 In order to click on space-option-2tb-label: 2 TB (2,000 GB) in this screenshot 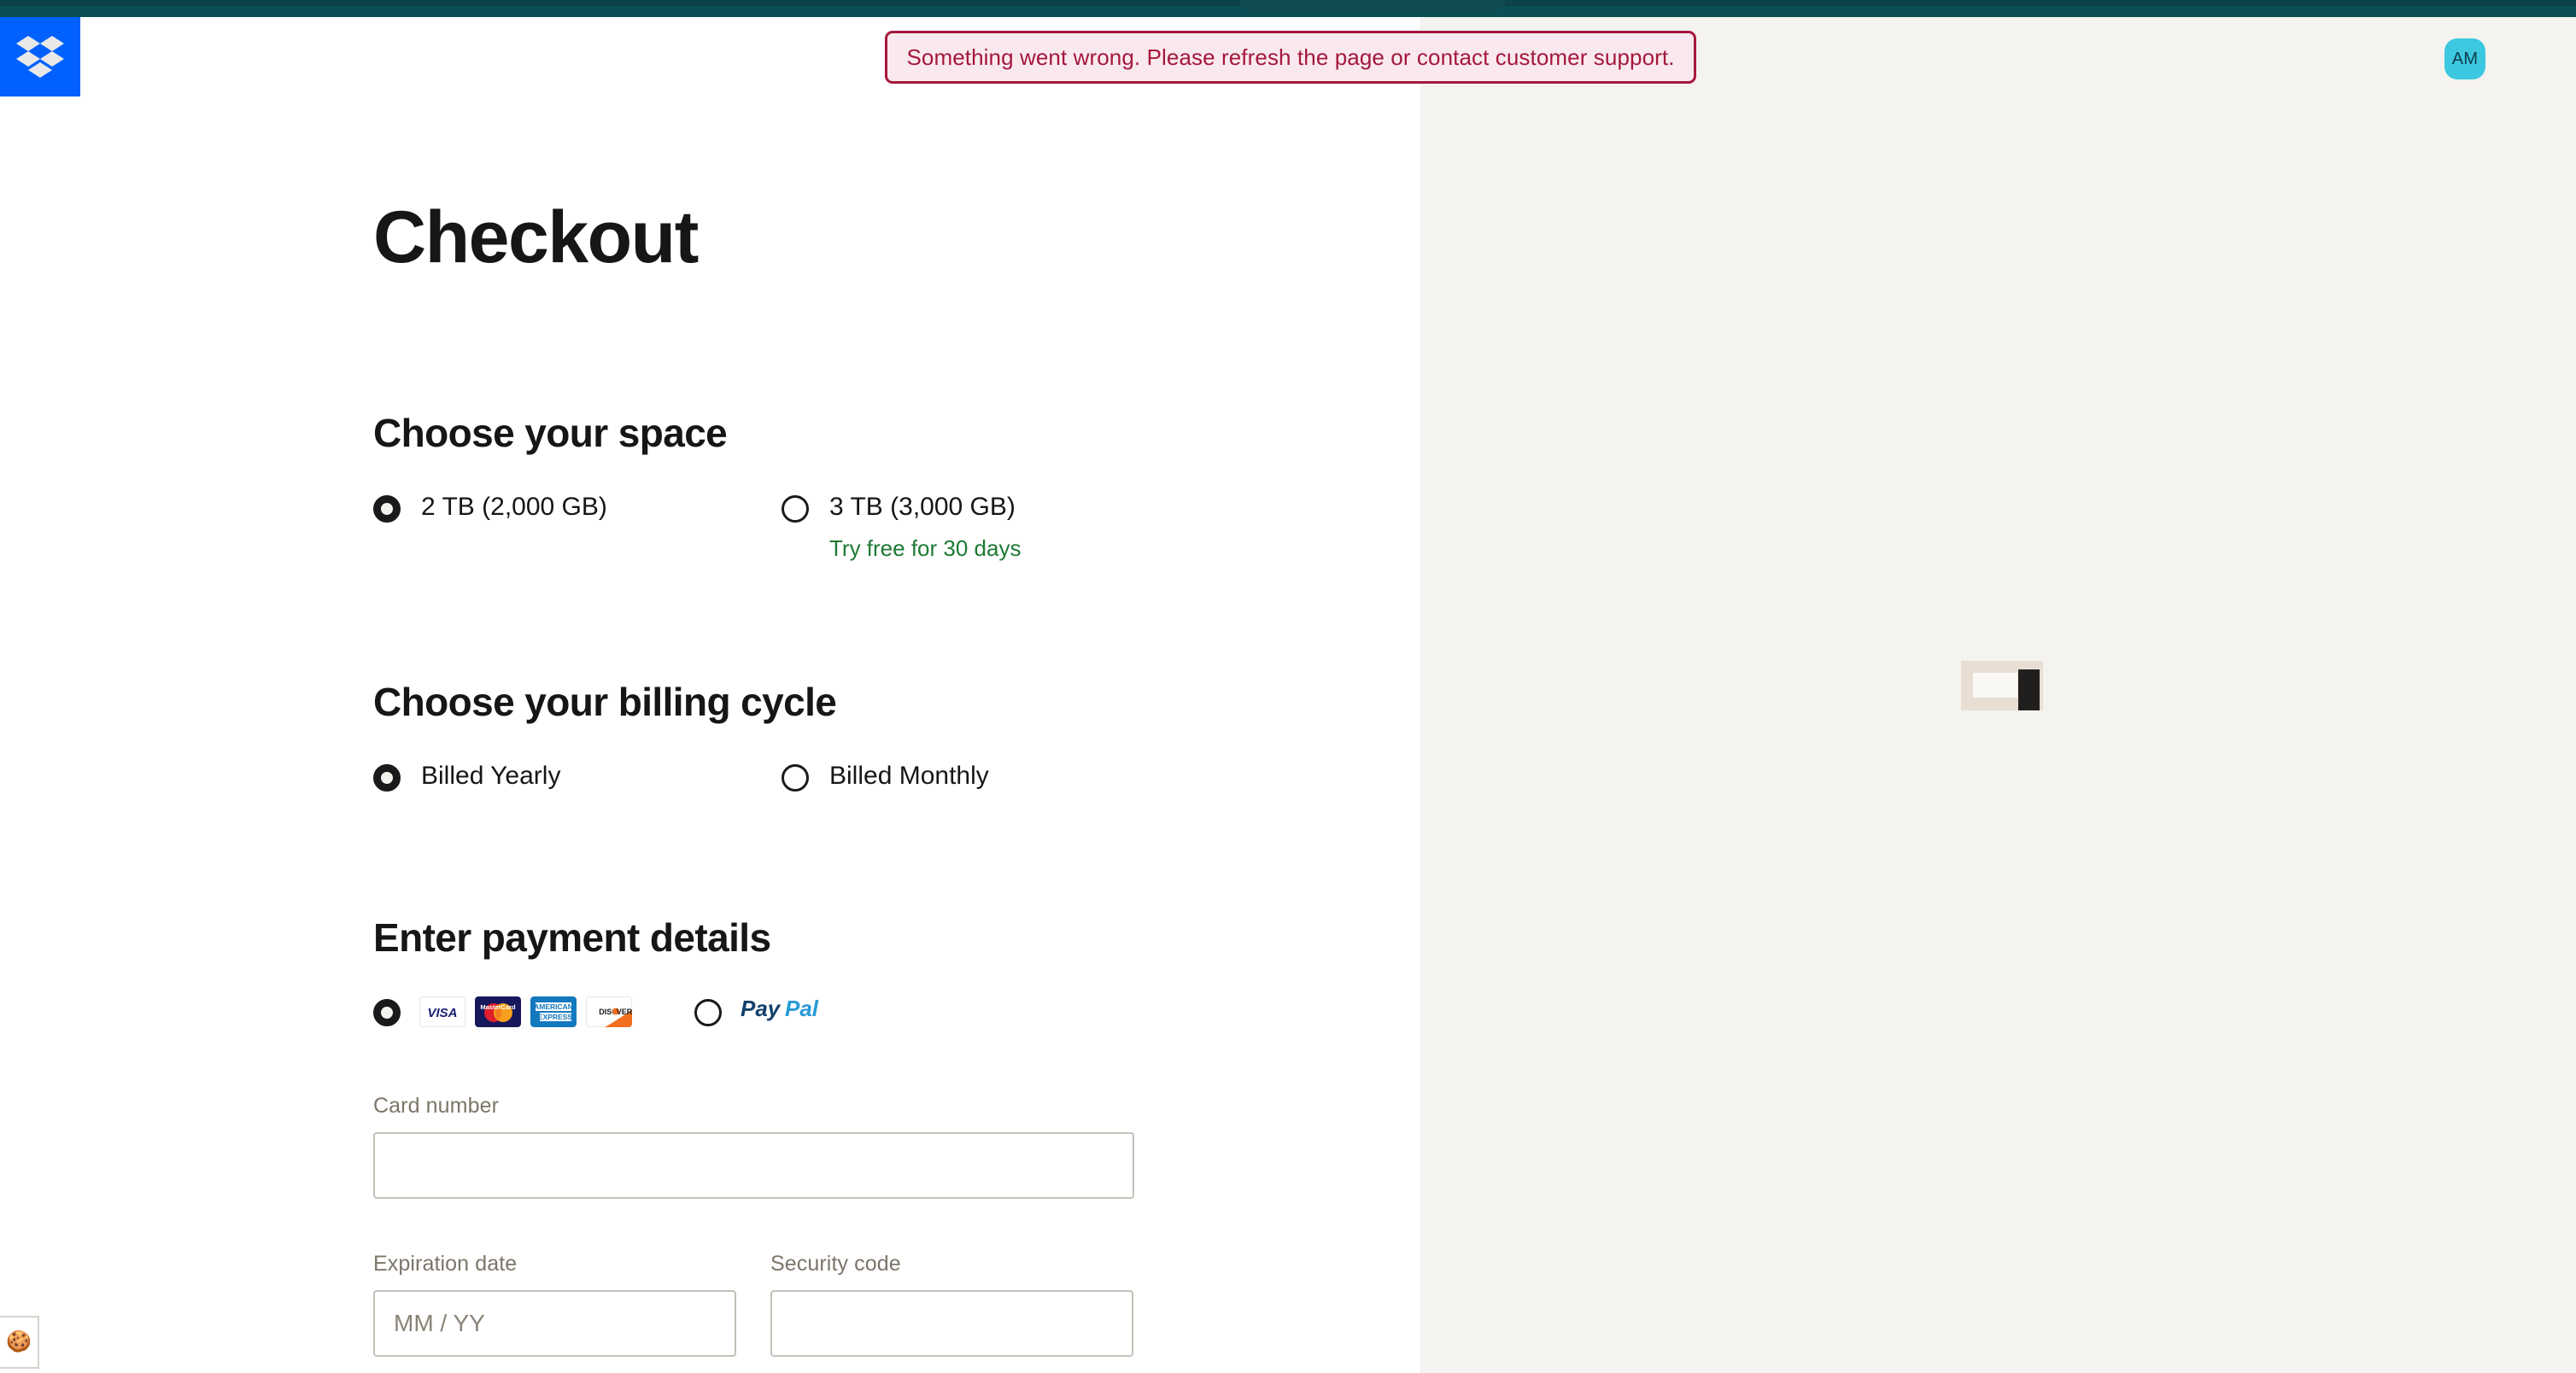, I will do `click(514, 507)`.